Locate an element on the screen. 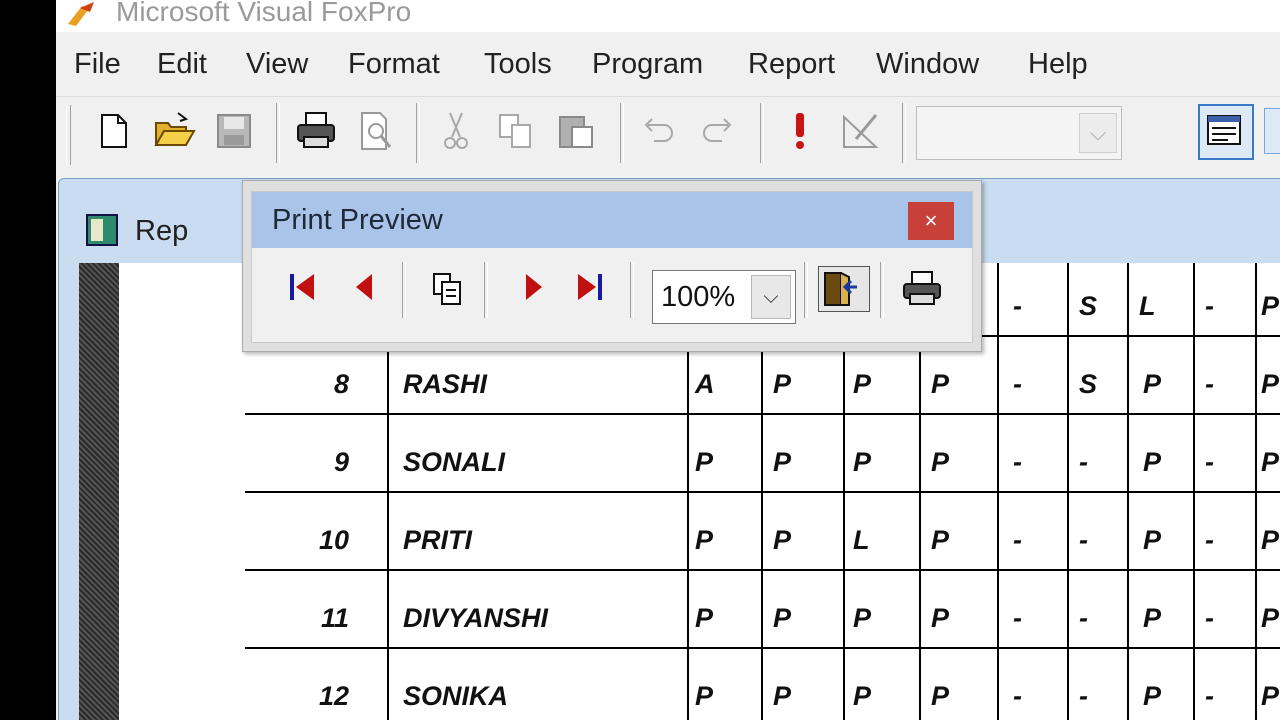 The height and width of the screenshot is (720, 1280). save-icon is located at coordinates (234, 131).